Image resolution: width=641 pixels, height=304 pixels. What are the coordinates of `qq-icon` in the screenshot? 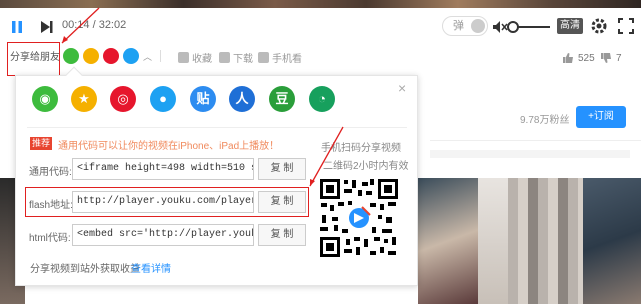 It's located at (131, 56).